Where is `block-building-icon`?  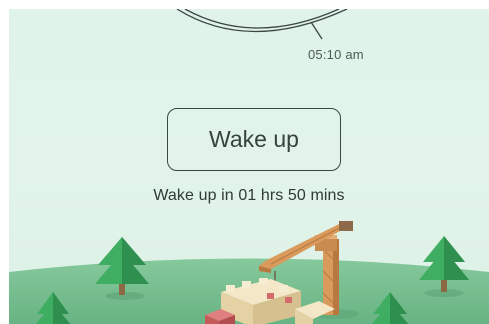 block-building-icon is located at coordinates (278, 301).